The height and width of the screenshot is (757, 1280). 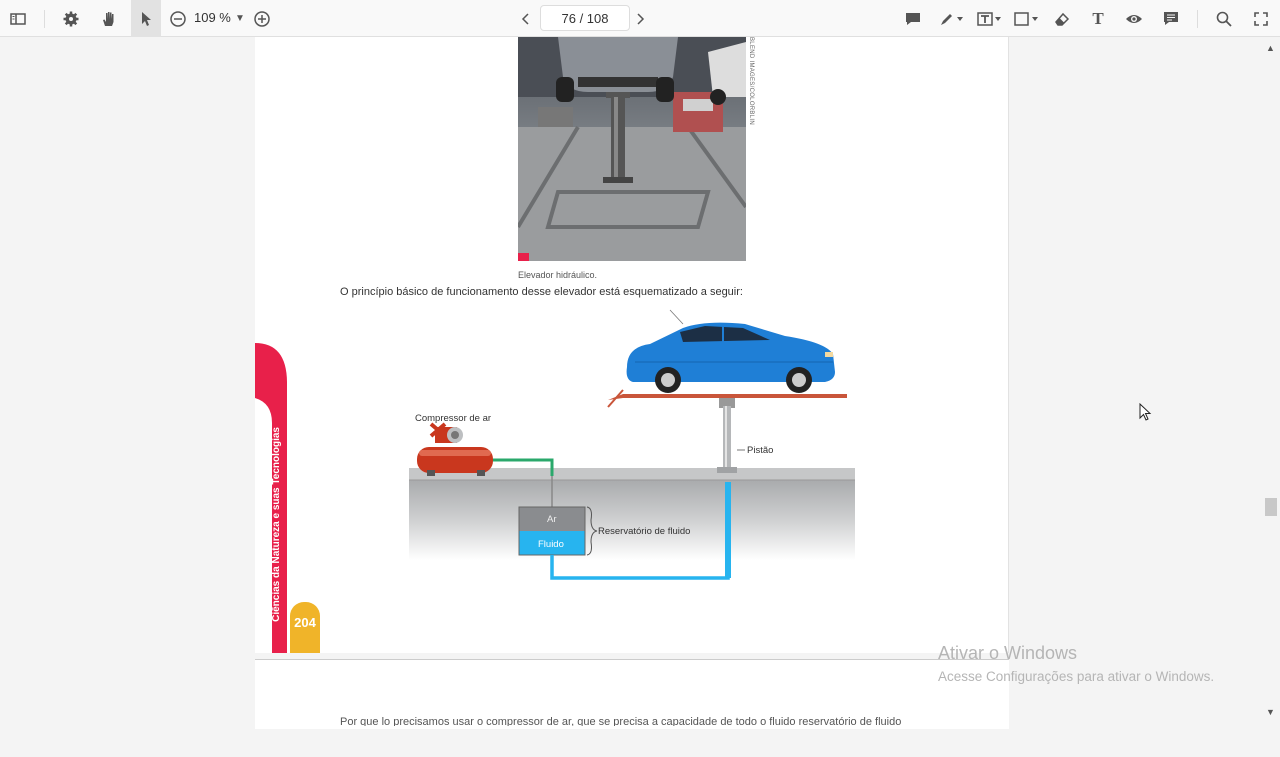 What do you see at coordinates (71, 19) in the screenshot?
I see `settings-gear-icon` at bounding box center [71, 19].